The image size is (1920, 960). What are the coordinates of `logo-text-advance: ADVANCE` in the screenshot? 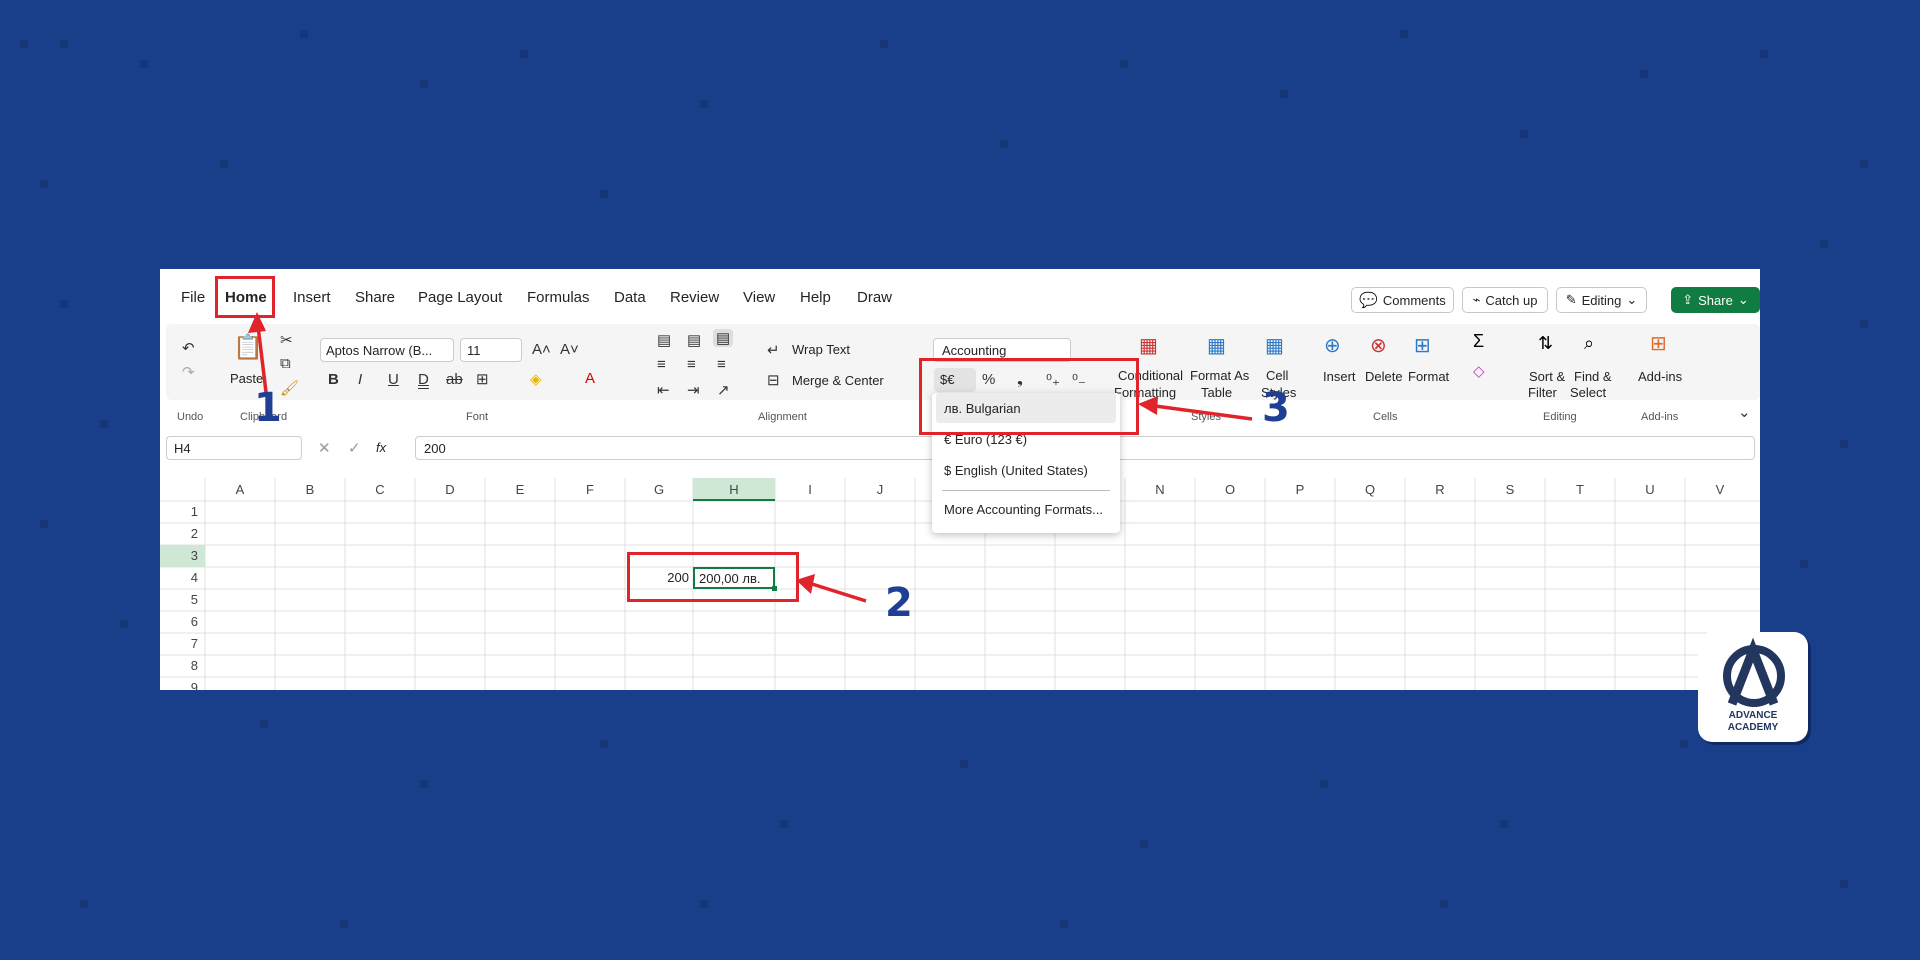 It's located at (1753, 715).